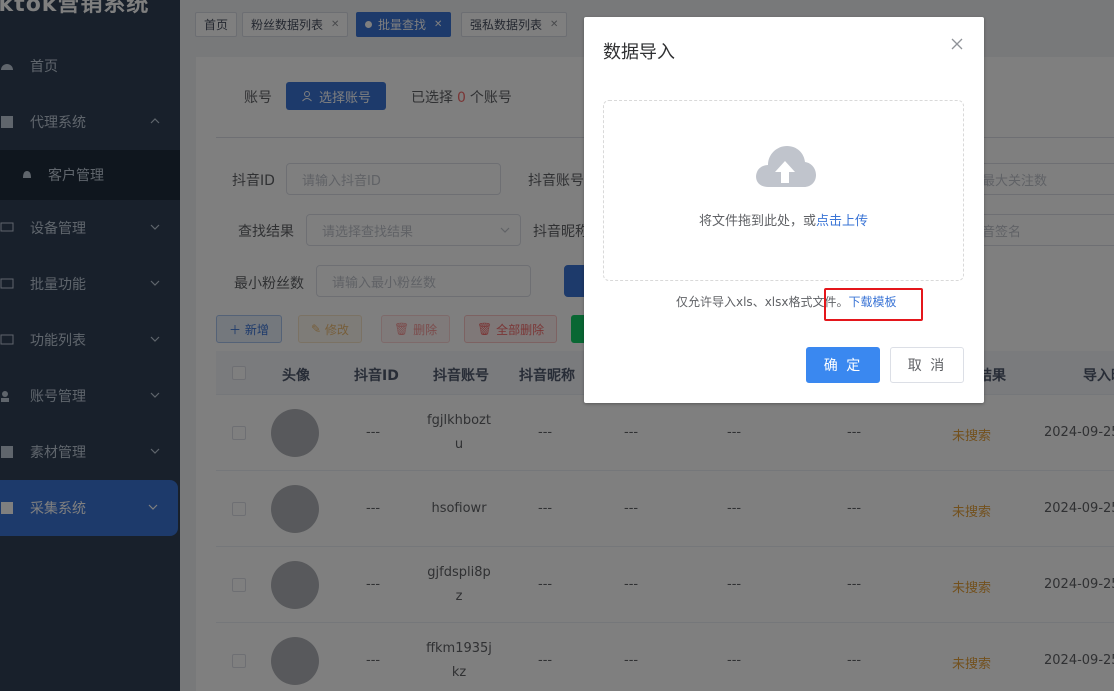  I want to click on cancel-button: 取 消, so click(927, 365).